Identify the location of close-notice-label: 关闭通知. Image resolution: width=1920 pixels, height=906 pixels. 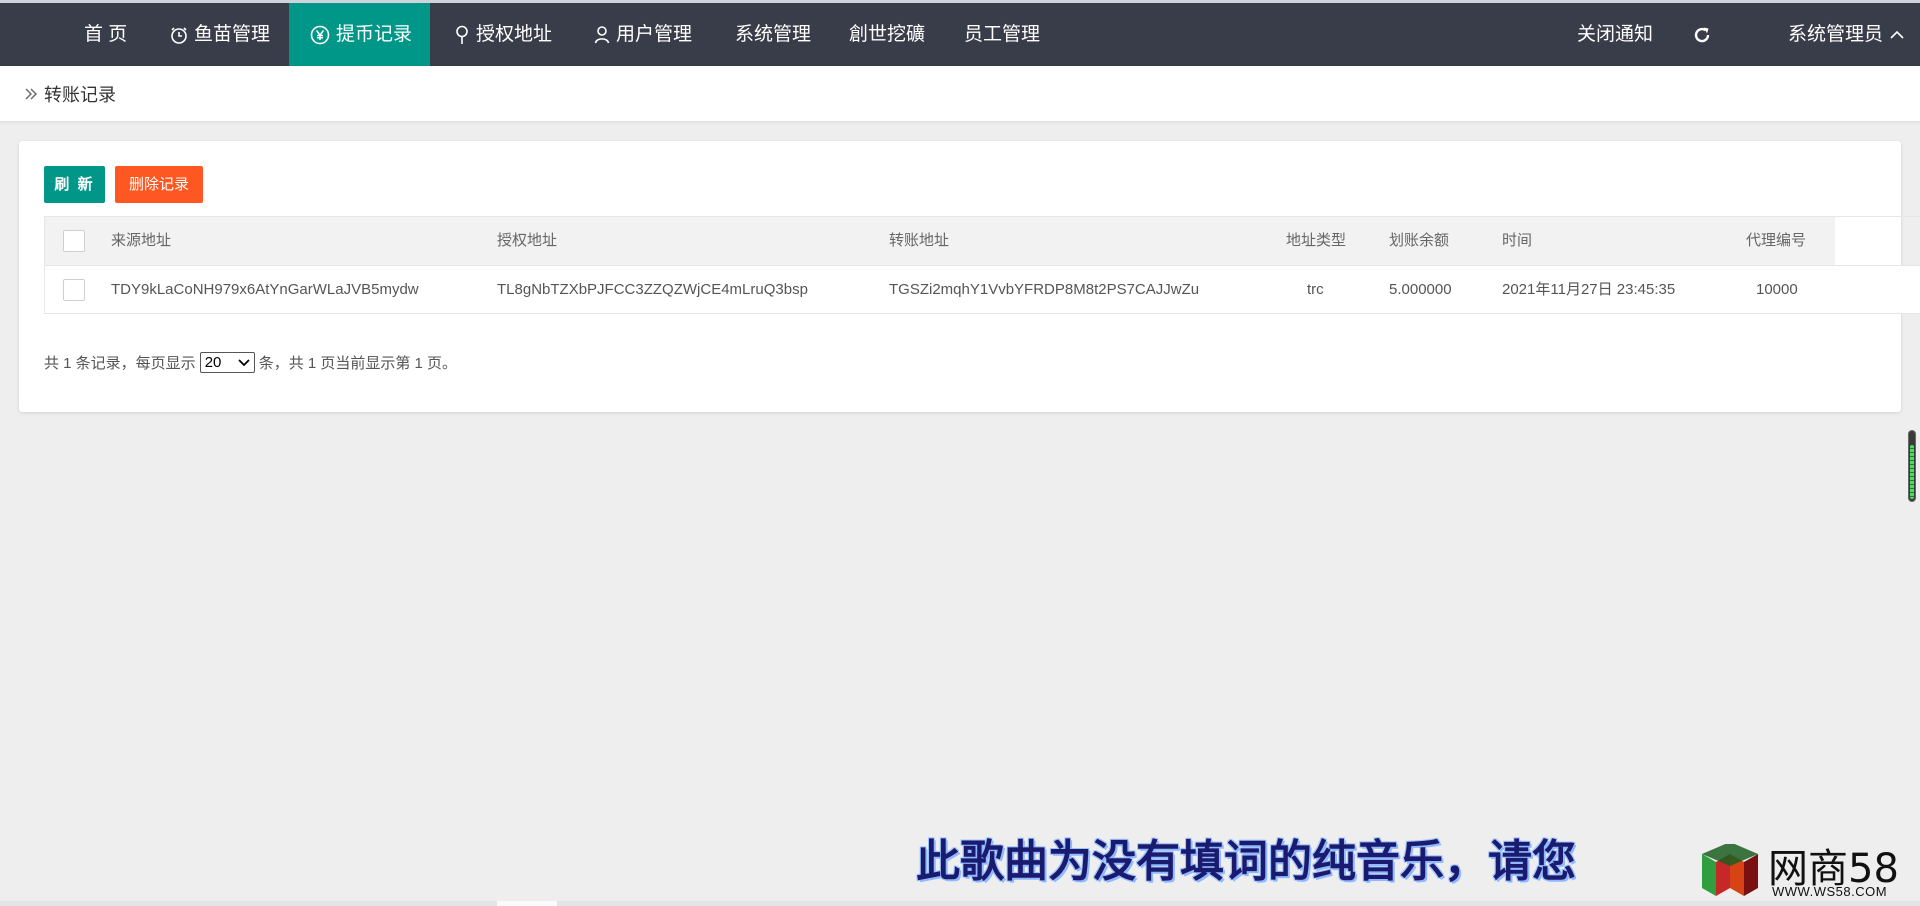
(1615, 34).